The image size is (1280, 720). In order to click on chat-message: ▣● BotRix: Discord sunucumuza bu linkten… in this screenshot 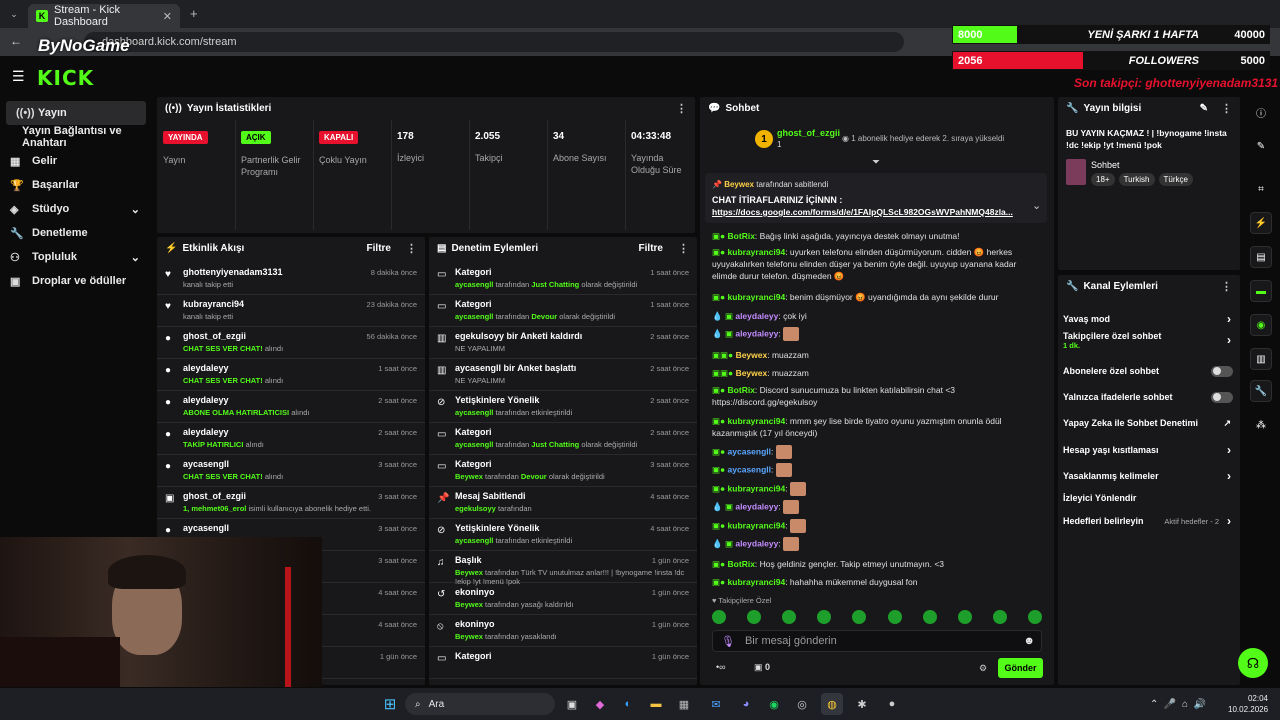, I will do `click(877, 396)`.